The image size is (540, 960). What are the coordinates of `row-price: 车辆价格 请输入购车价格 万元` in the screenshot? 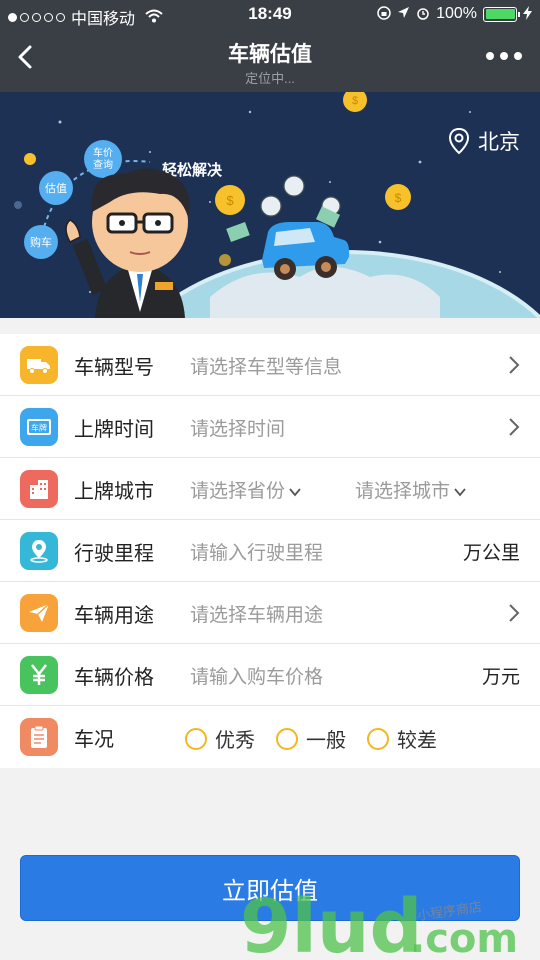 It's located at (270, 675).